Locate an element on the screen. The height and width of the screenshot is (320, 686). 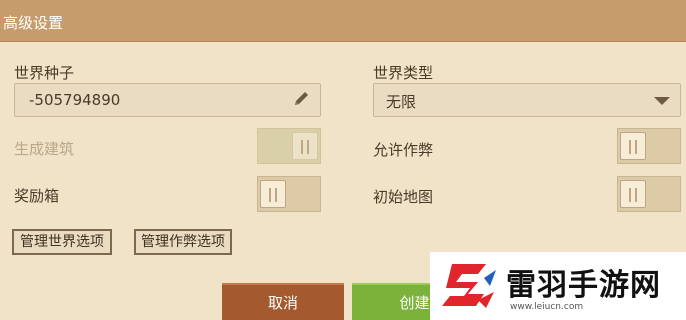
bonus-chest-label: 奖励箱 is located at coordinates (37, 196).